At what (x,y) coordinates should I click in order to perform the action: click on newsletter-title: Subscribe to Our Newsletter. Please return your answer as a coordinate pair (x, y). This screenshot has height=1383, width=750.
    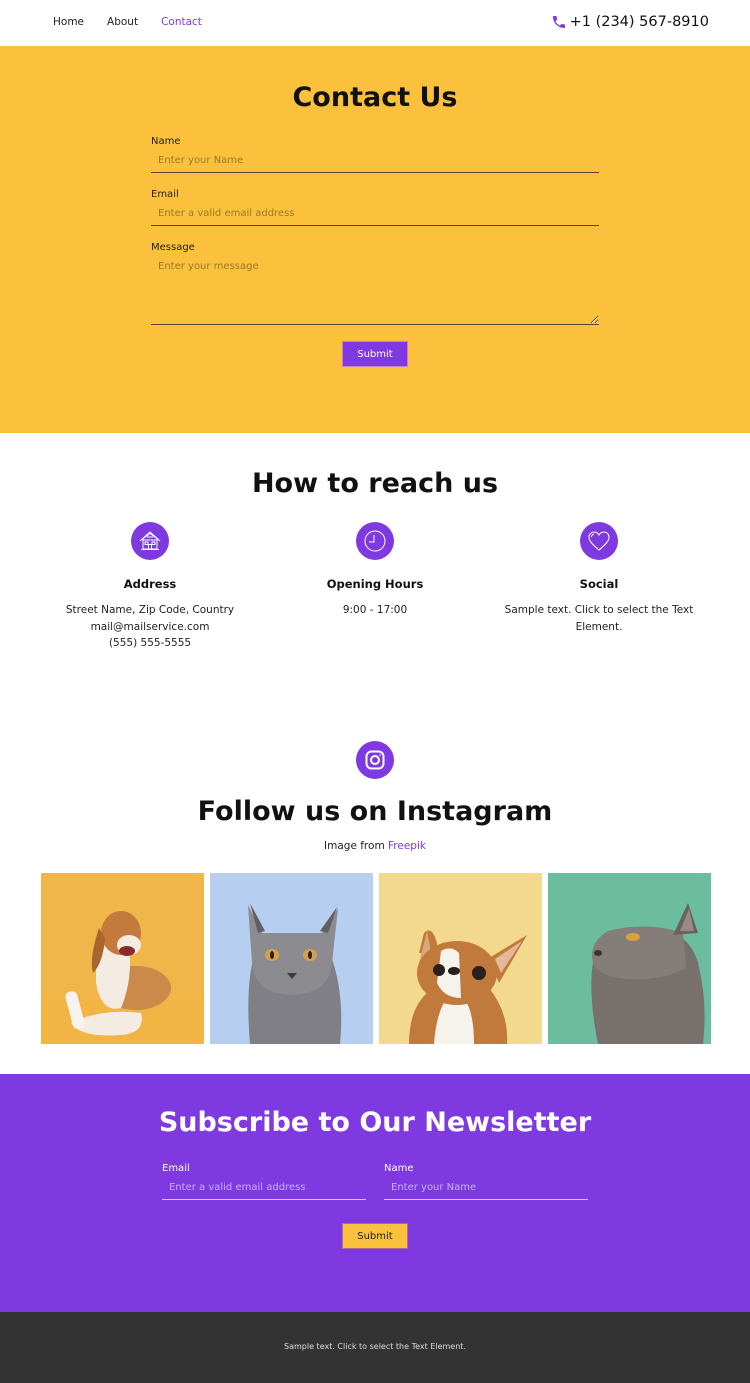
    Looking at the image, I should click on (375, 1122).